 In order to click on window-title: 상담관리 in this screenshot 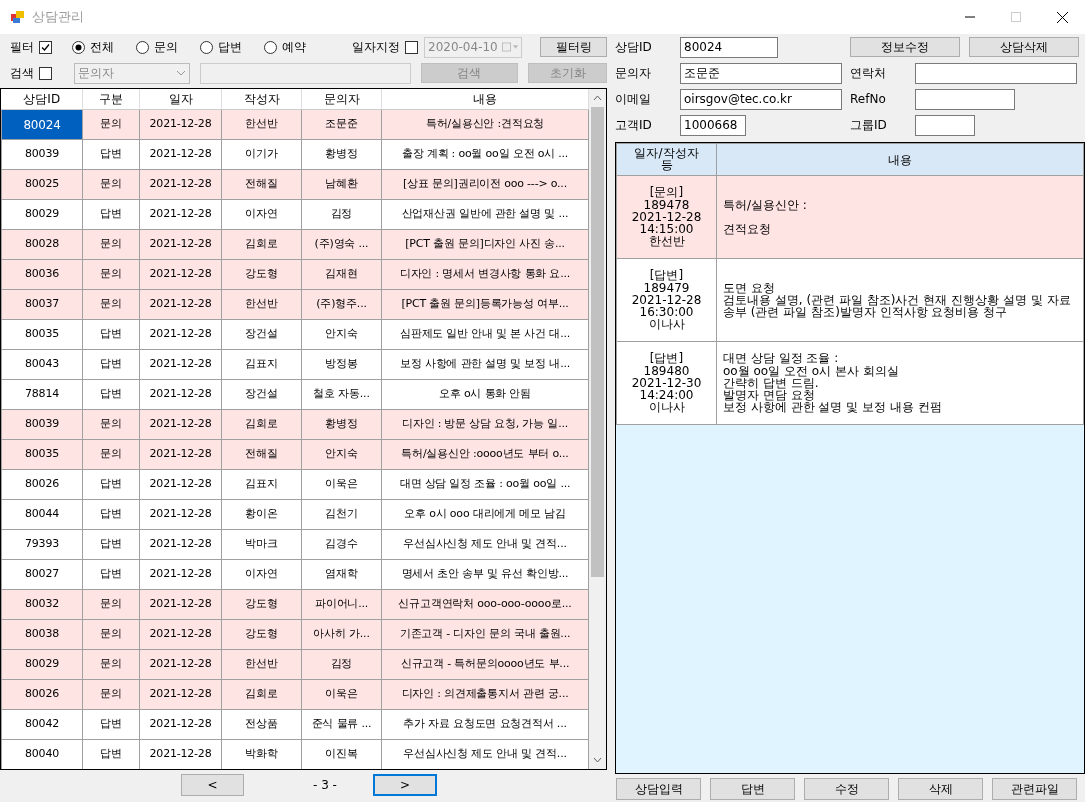, I will do `click(58, 17)`.